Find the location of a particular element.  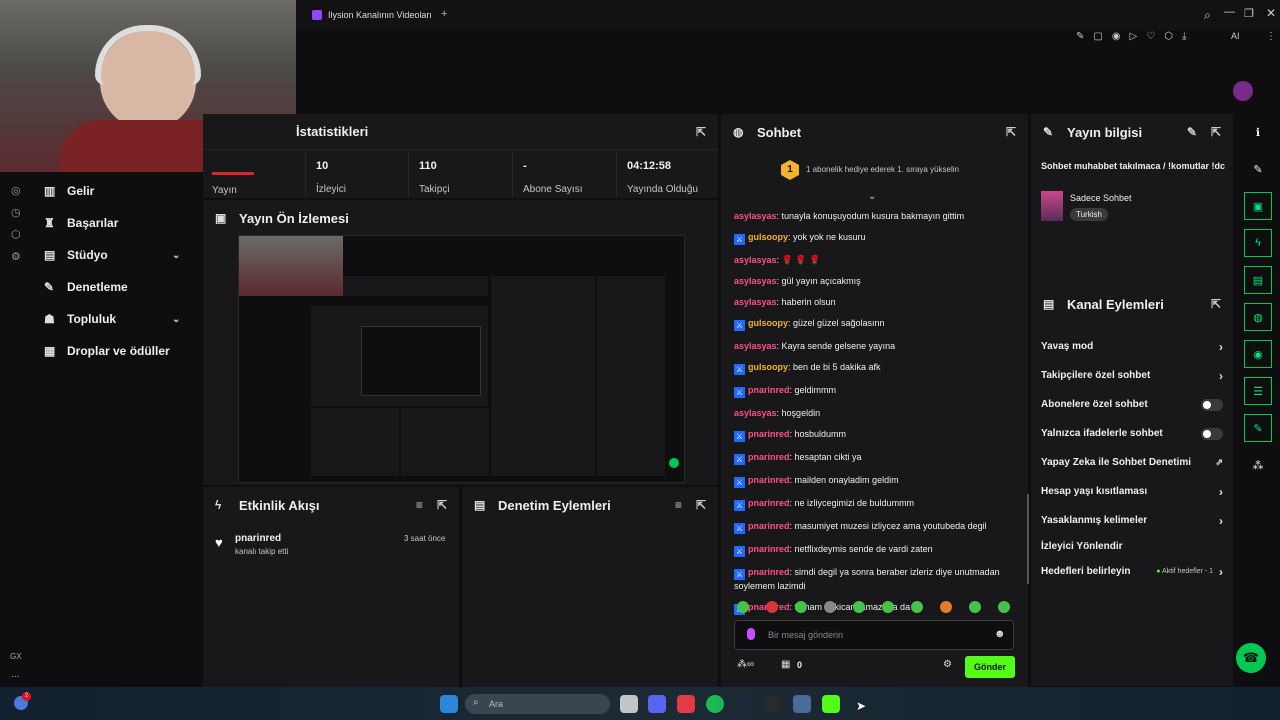

list-icon: ☰ is located at coordinates (1258, 391).